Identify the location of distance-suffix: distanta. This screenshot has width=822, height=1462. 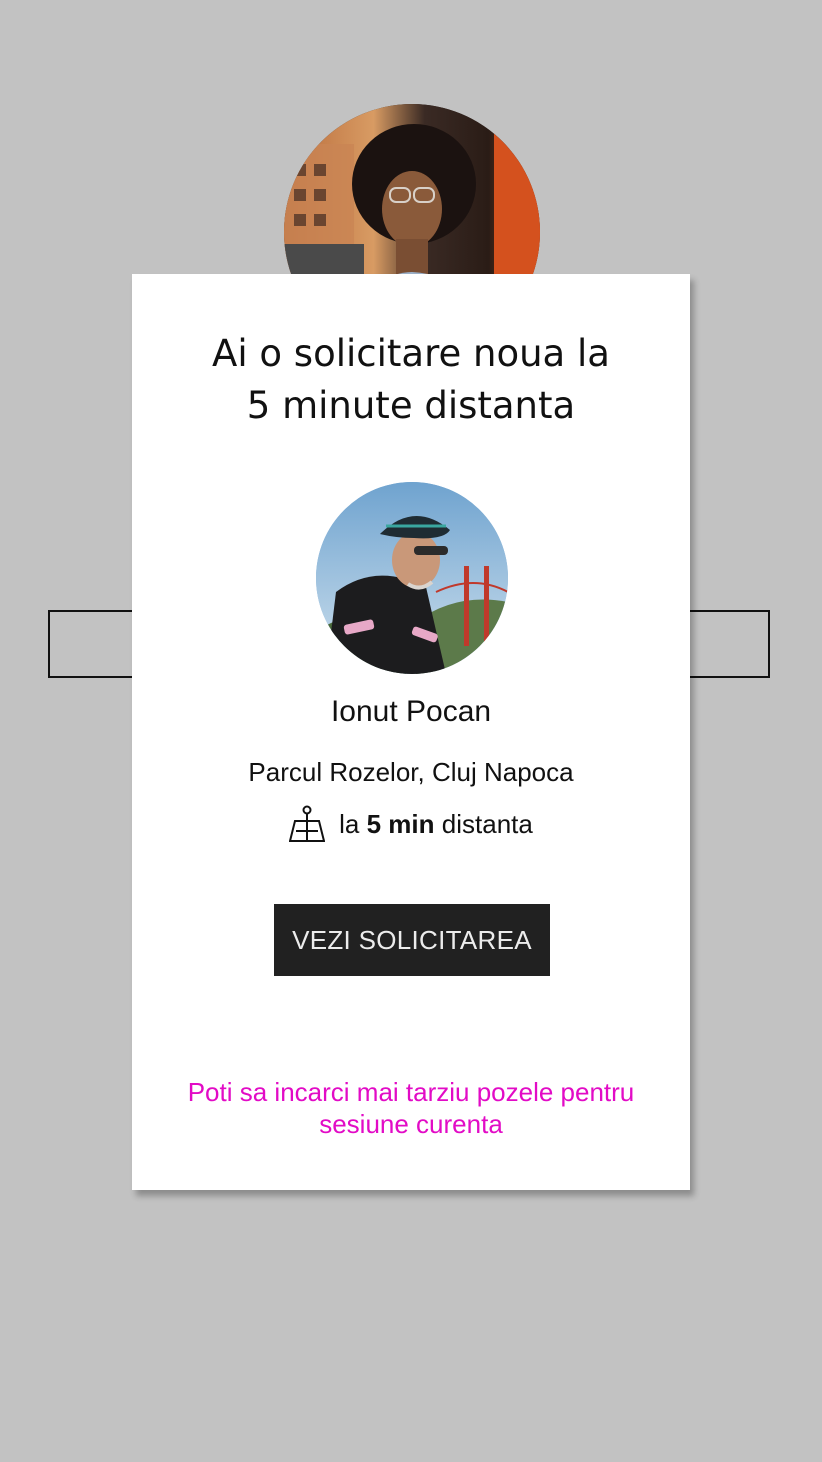
(487, 823).